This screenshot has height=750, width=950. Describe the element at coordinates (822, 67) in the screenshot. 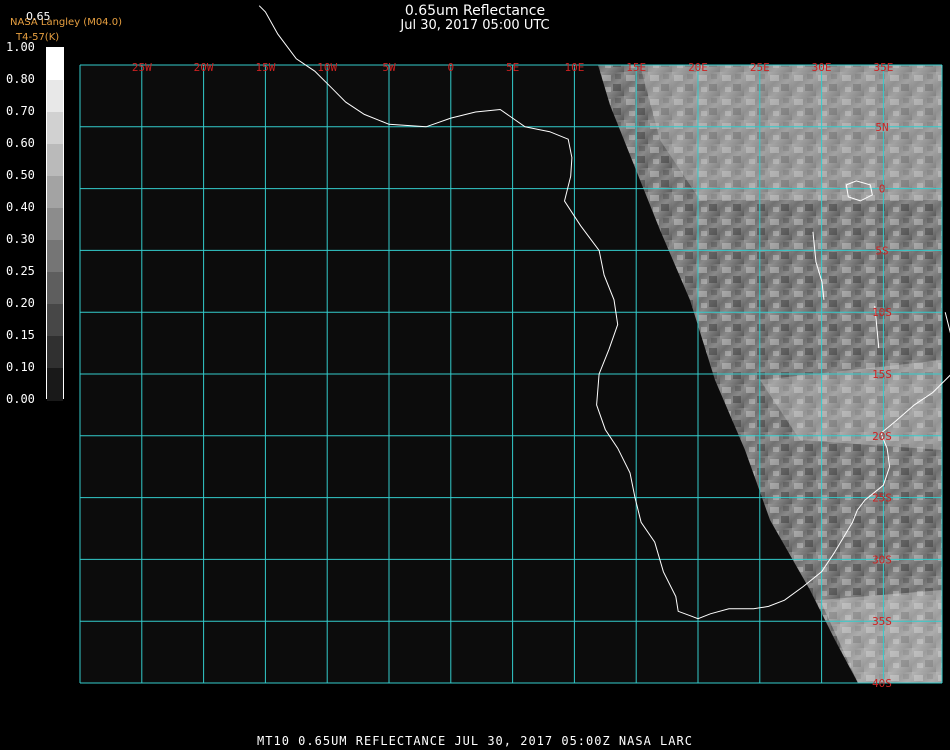

I see `longitude-label: 30E` at that location.